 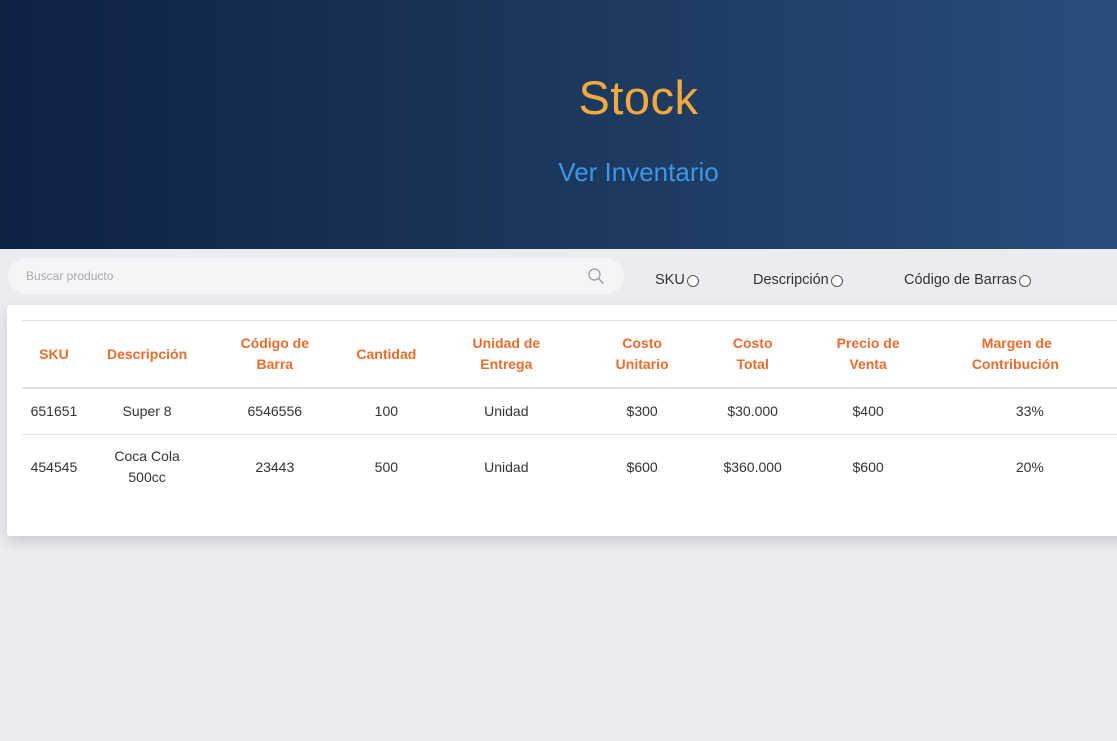 I want to click on search-bar, so click(x=316, y=276).